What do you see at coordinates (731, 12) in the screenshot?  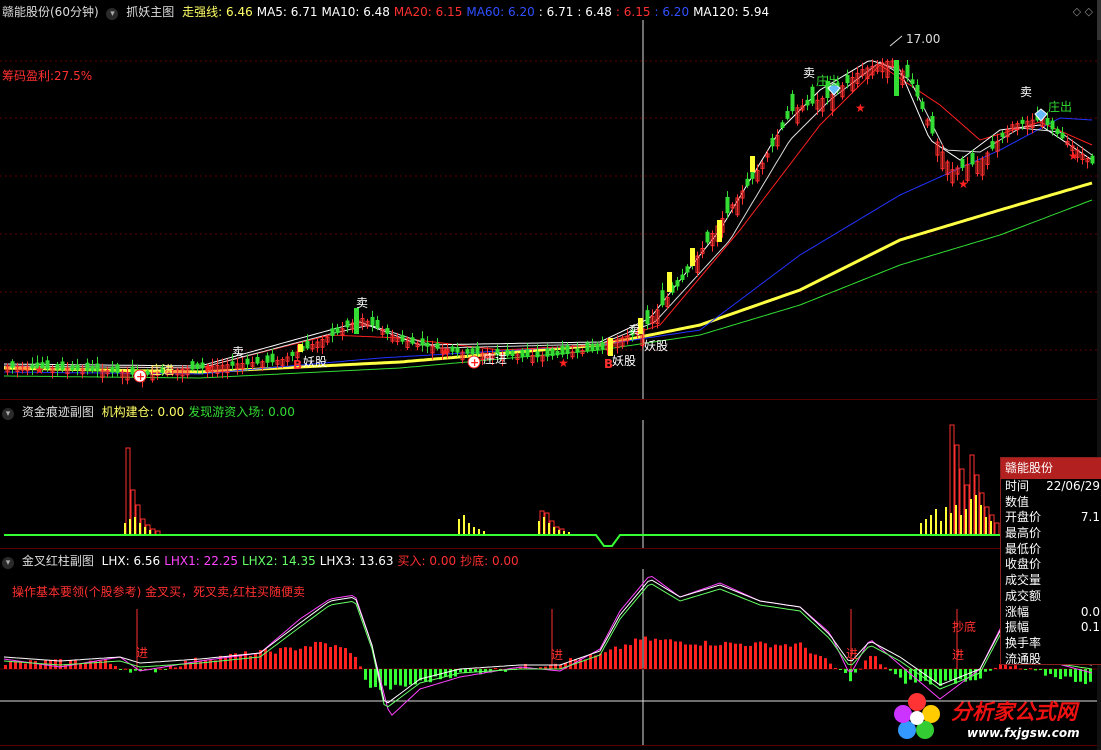 I see `main-value-9: MA120: 5.94` at bounding box center [731, 12].